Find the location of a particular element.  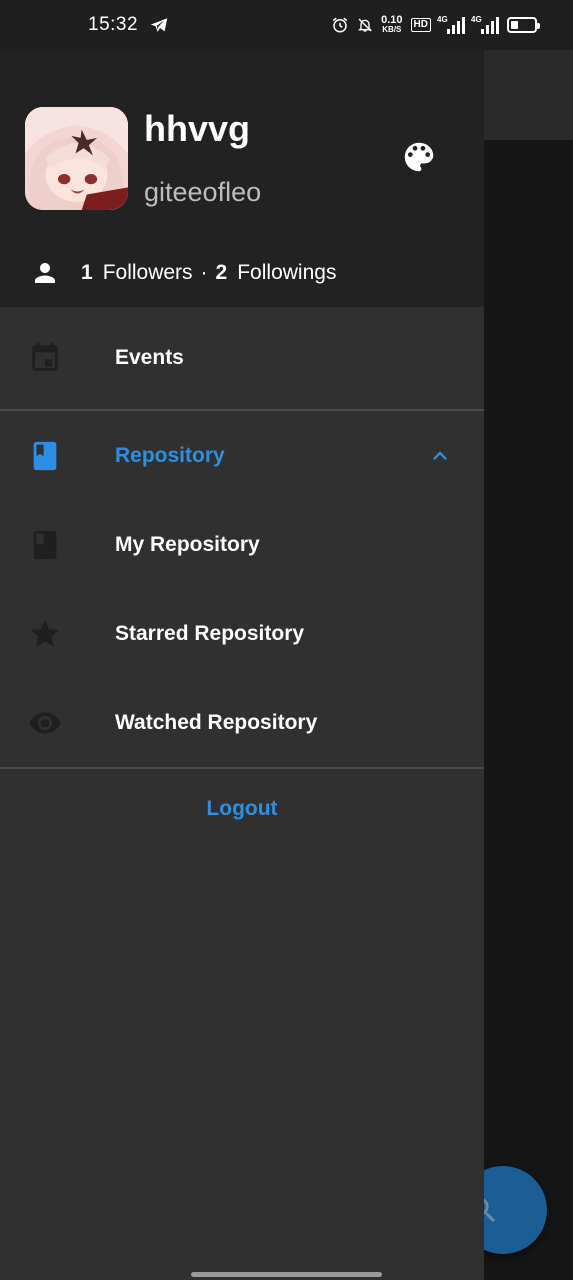

menu-item-events: Events is located at coordinates (242, 358).